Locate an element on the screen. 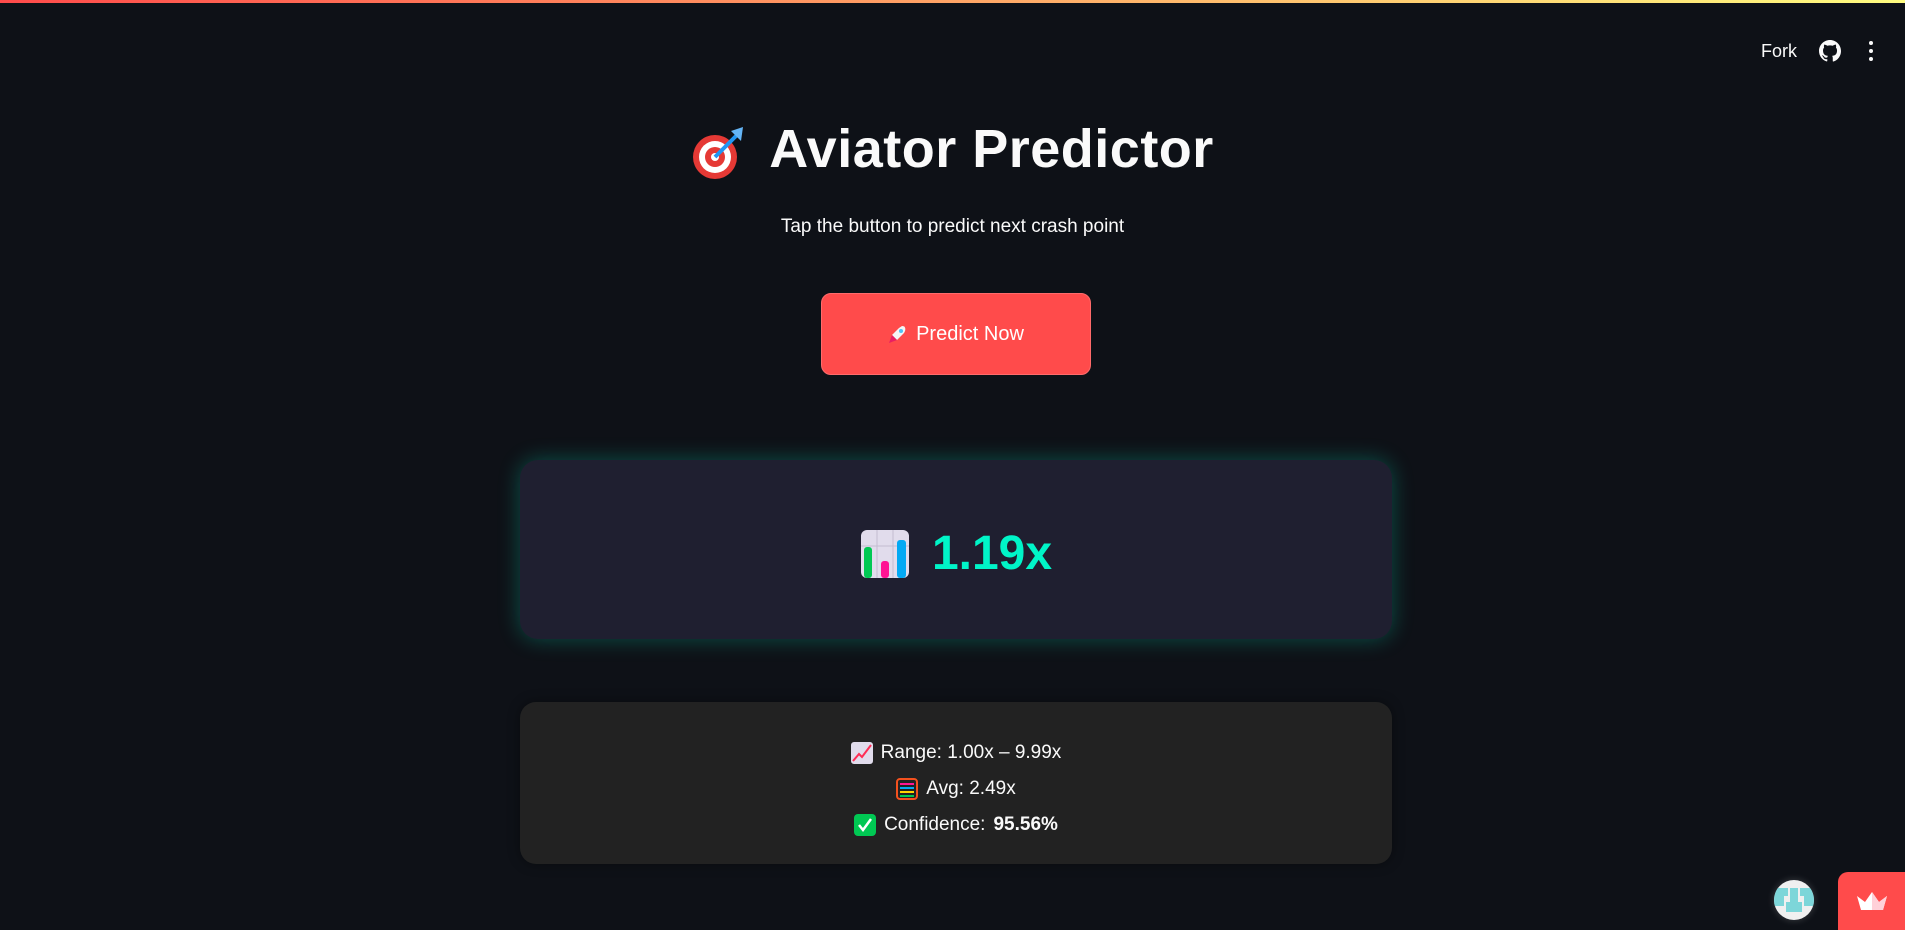 Image resolution: width=1905 pixels, height=930 pixels. stat-confidence: Confidence: 95.56% is located at coordinates (956, 825).